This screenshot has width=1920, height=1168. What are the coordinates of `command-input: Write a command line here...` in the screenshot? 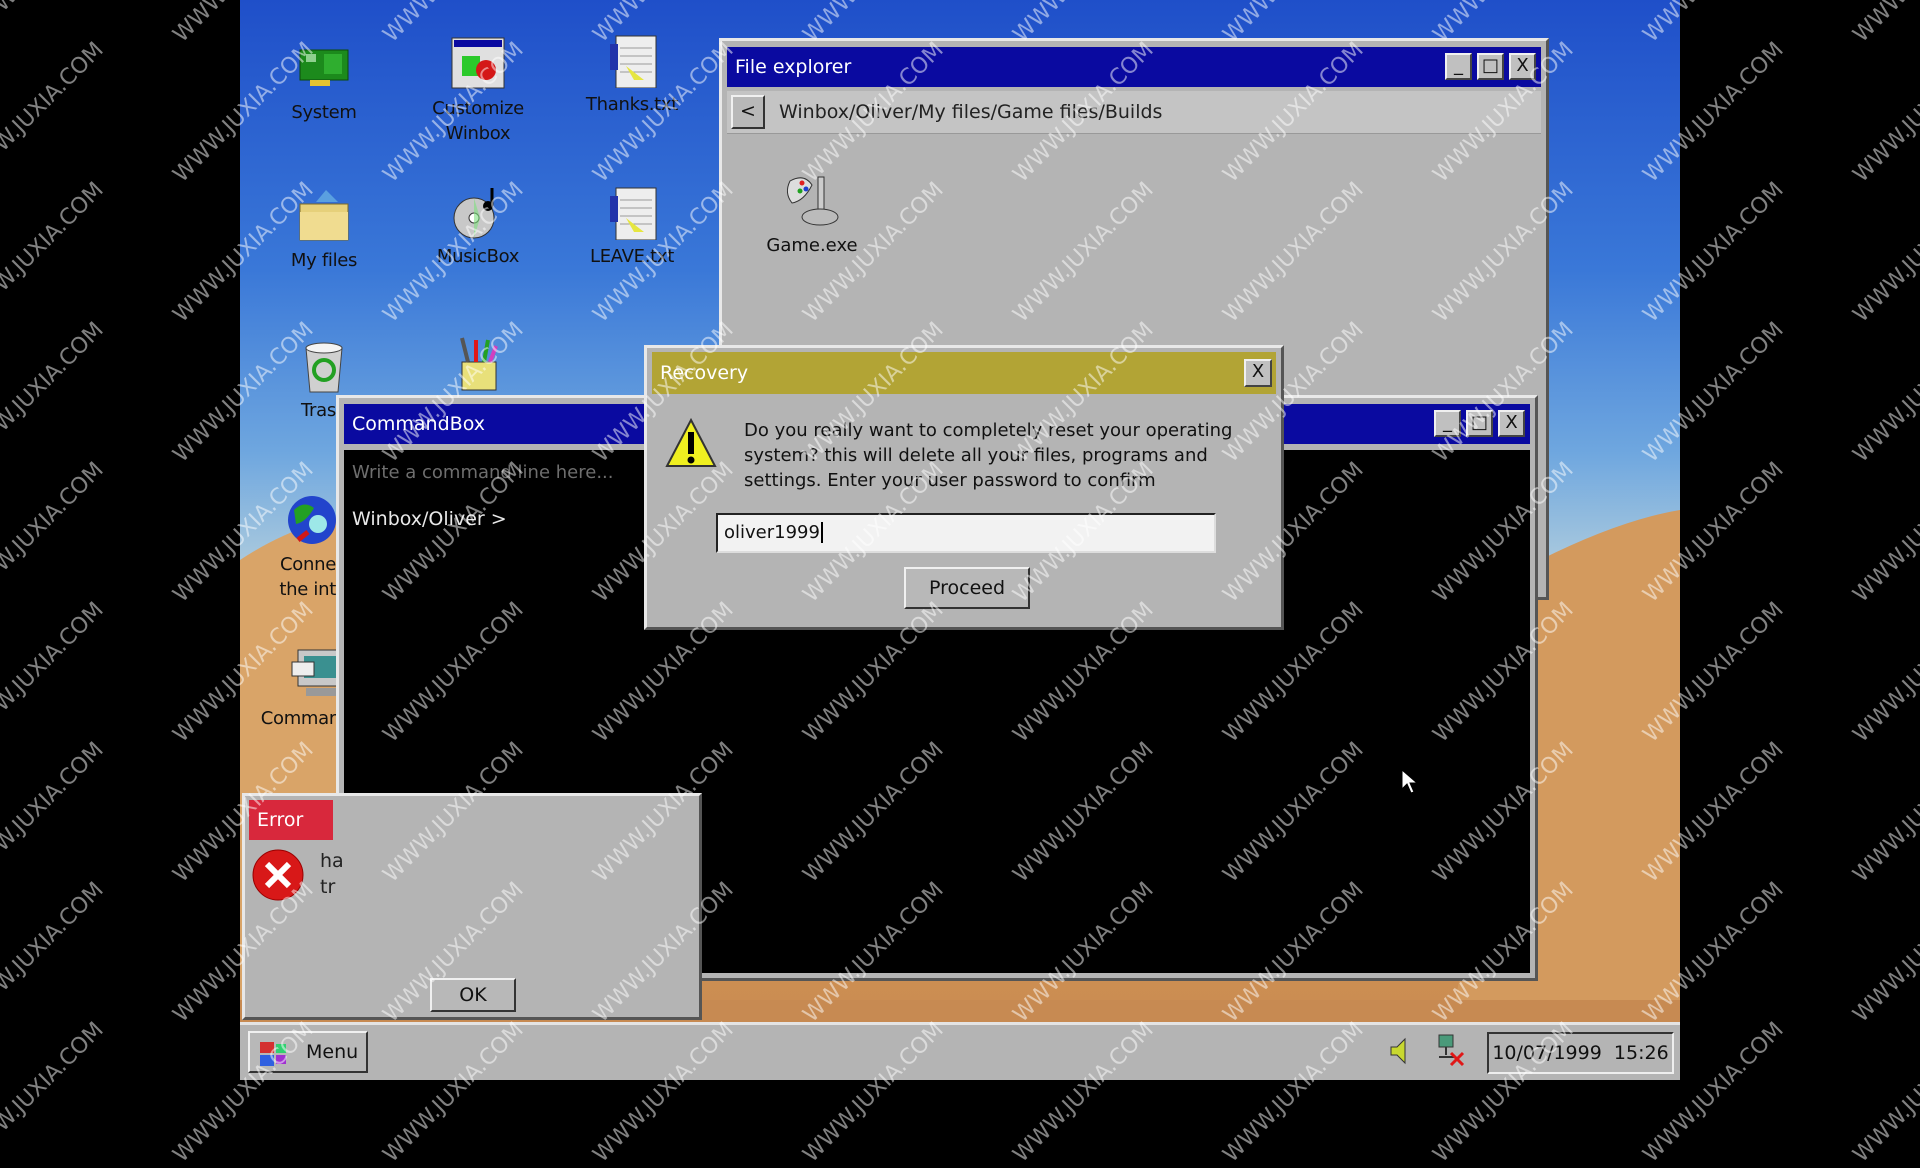 It's located at (483, 472).